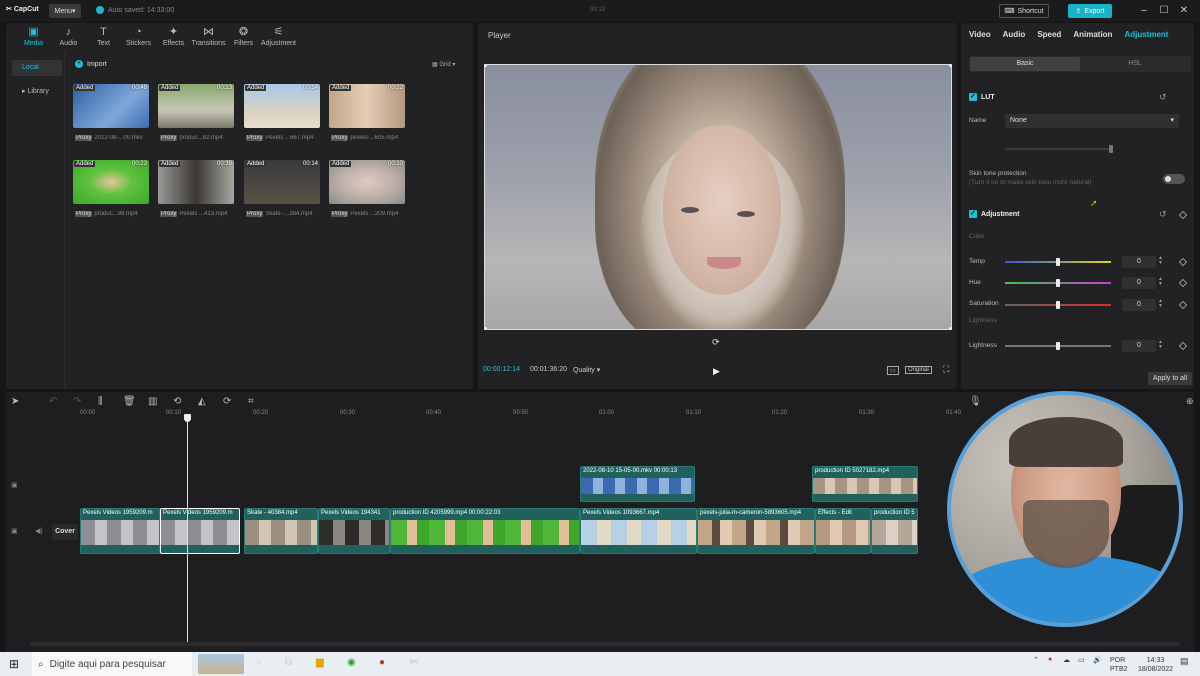  Describe the element at coordinates (980, 34) in the screenshot. I see `tab-video: Video` at that location.